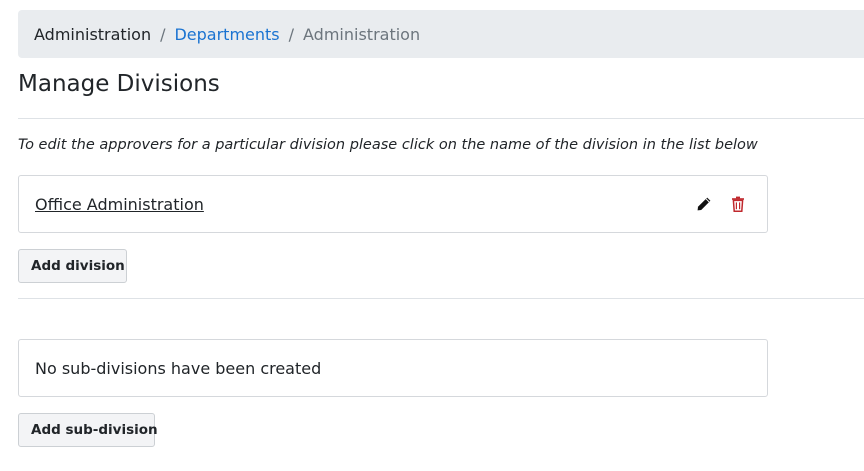 The image size is (864, 471). What do you see at coordinates (119, 204) in the screenshot?
I see `division-name-link: Office Administration` at bounding box center [119, 204].